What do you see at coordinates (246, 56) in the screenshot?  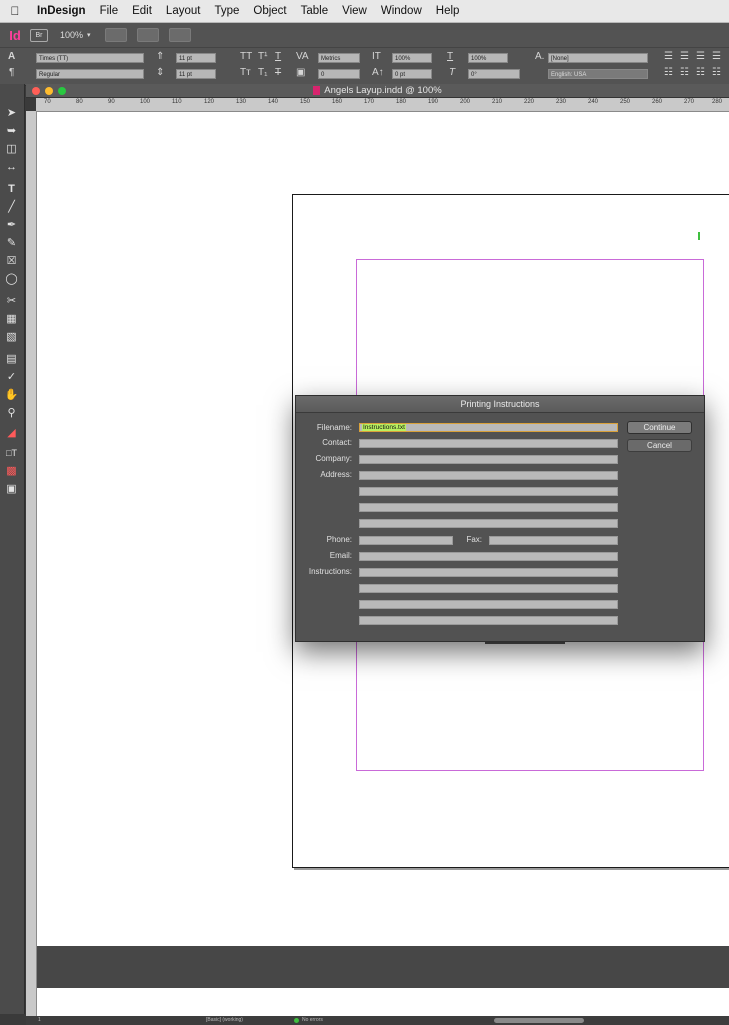 I see `all-caps-button: TT` at bounding box center [246, 56].